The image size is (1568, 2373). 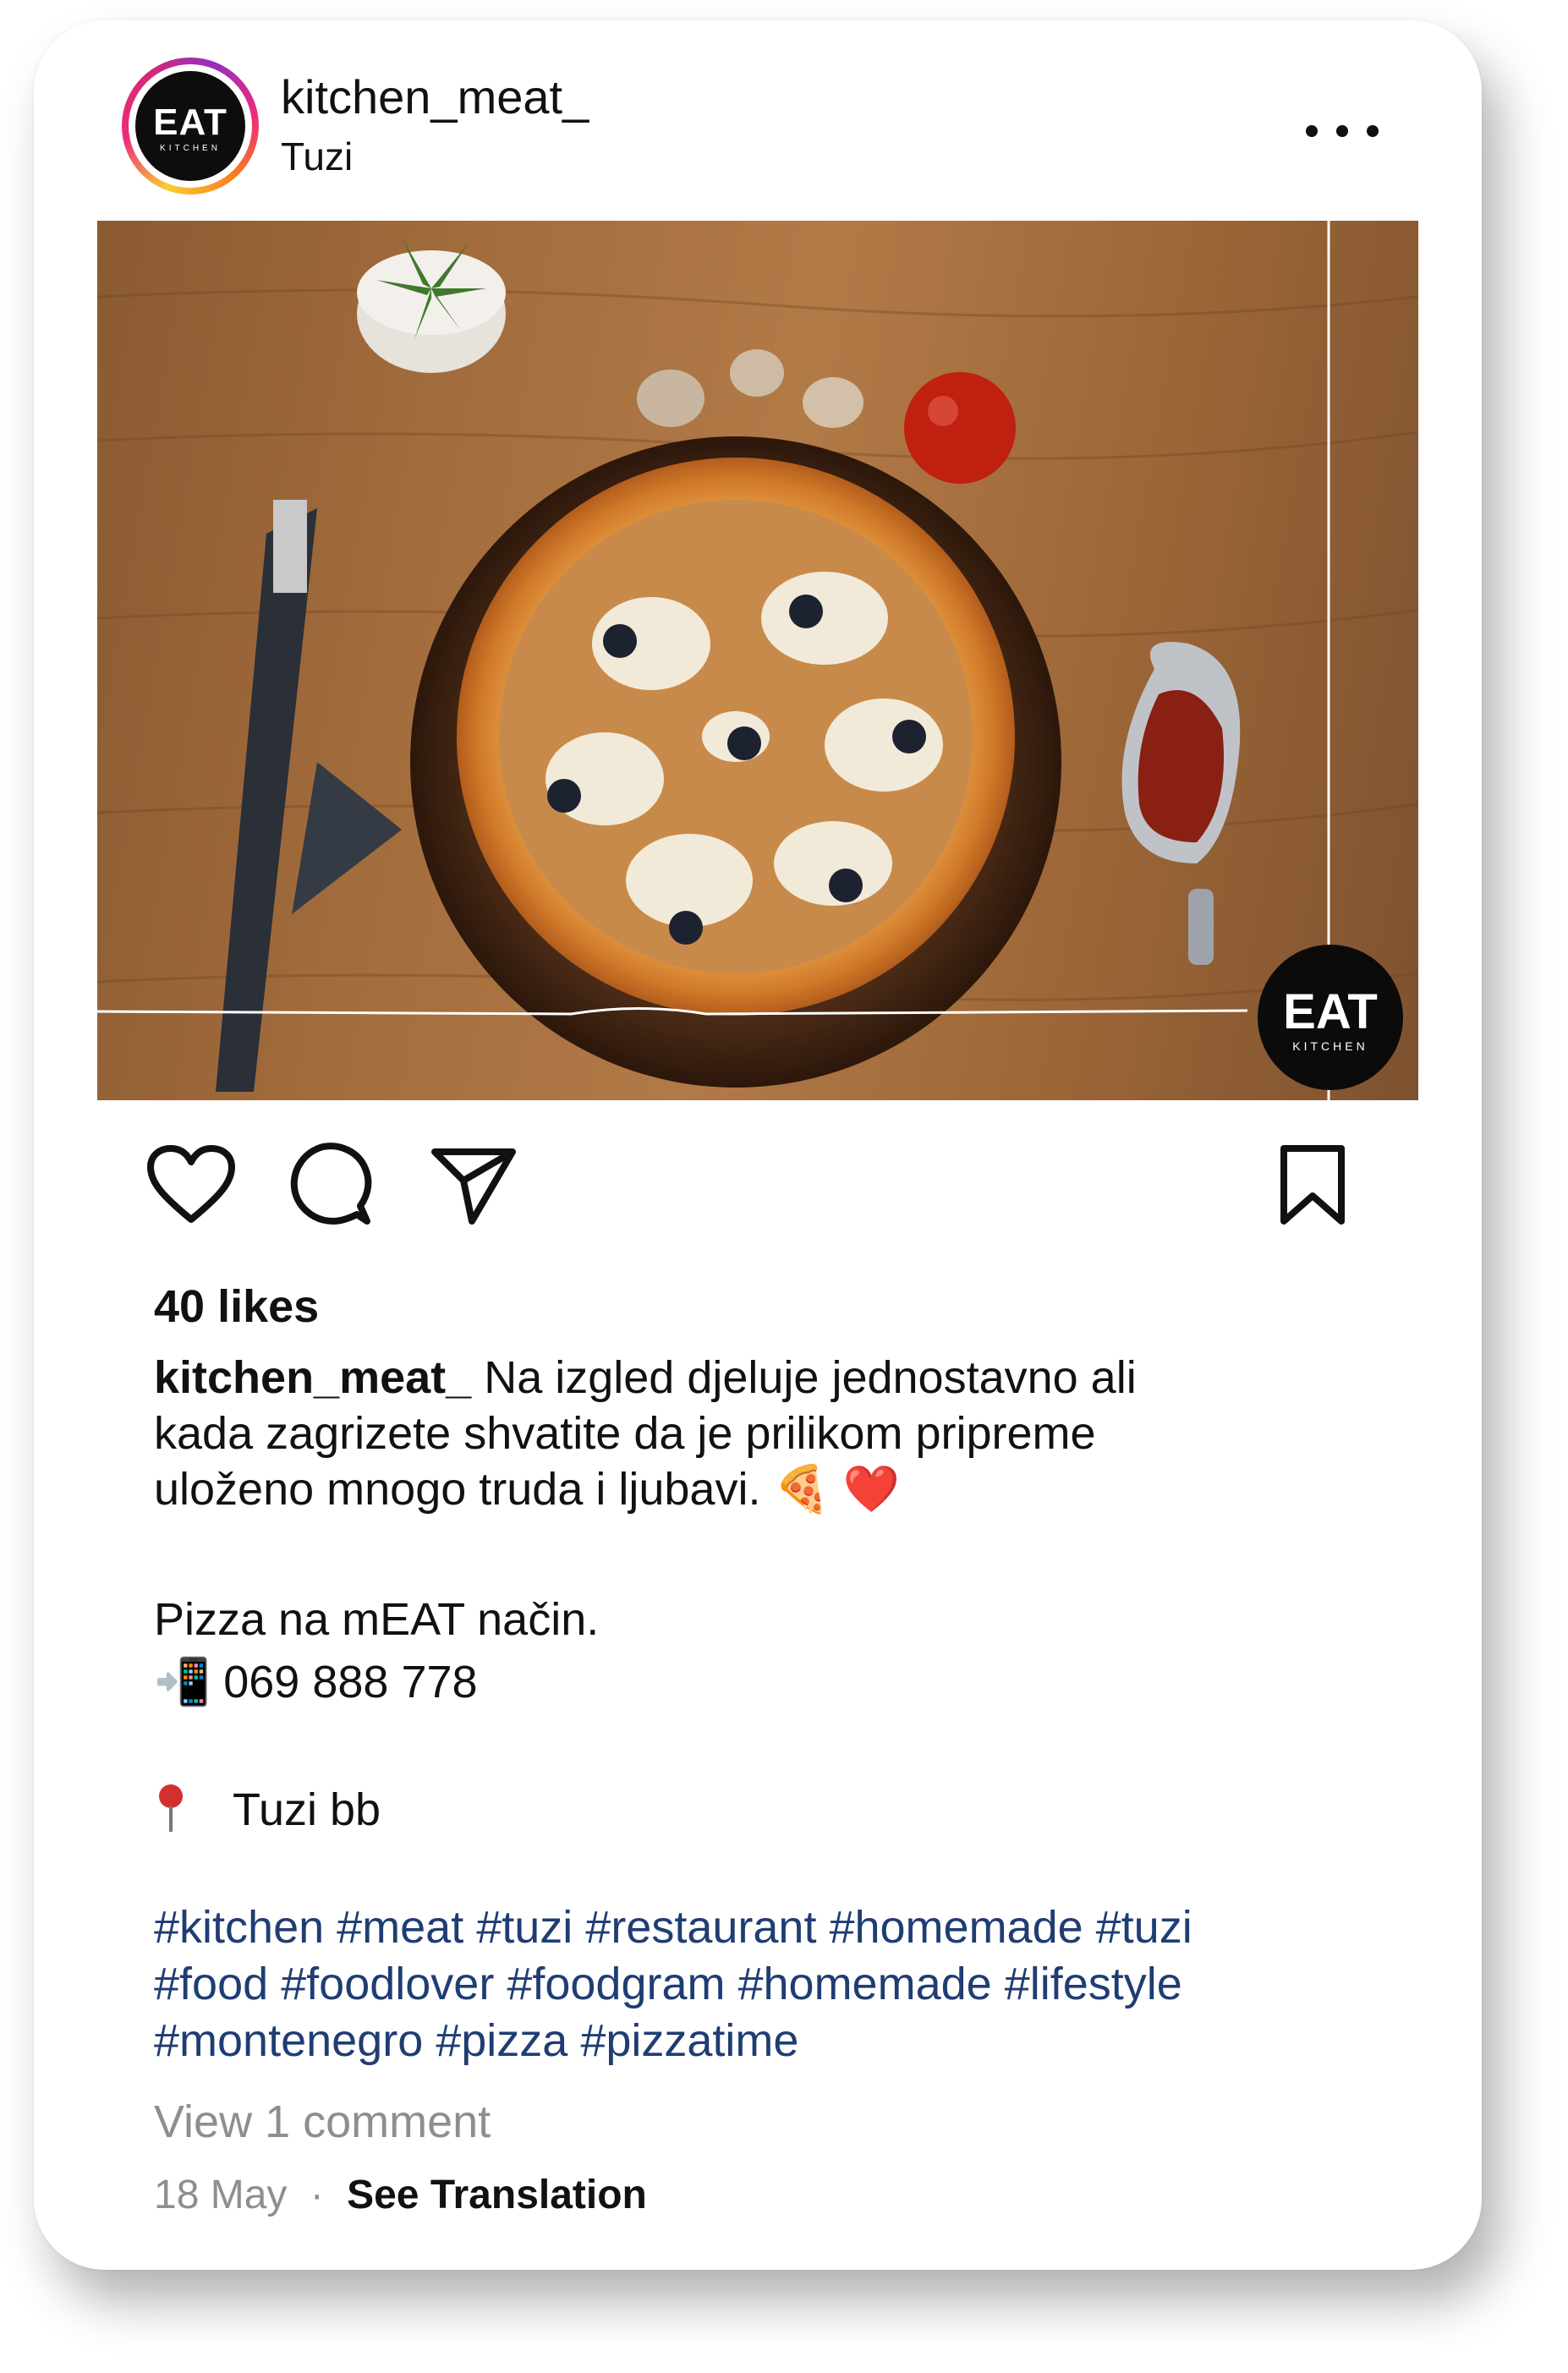 What do you see at coordinates (330, 1184) in the screenshot?
I see `comment-icon` at bounding box center [330, 1184].